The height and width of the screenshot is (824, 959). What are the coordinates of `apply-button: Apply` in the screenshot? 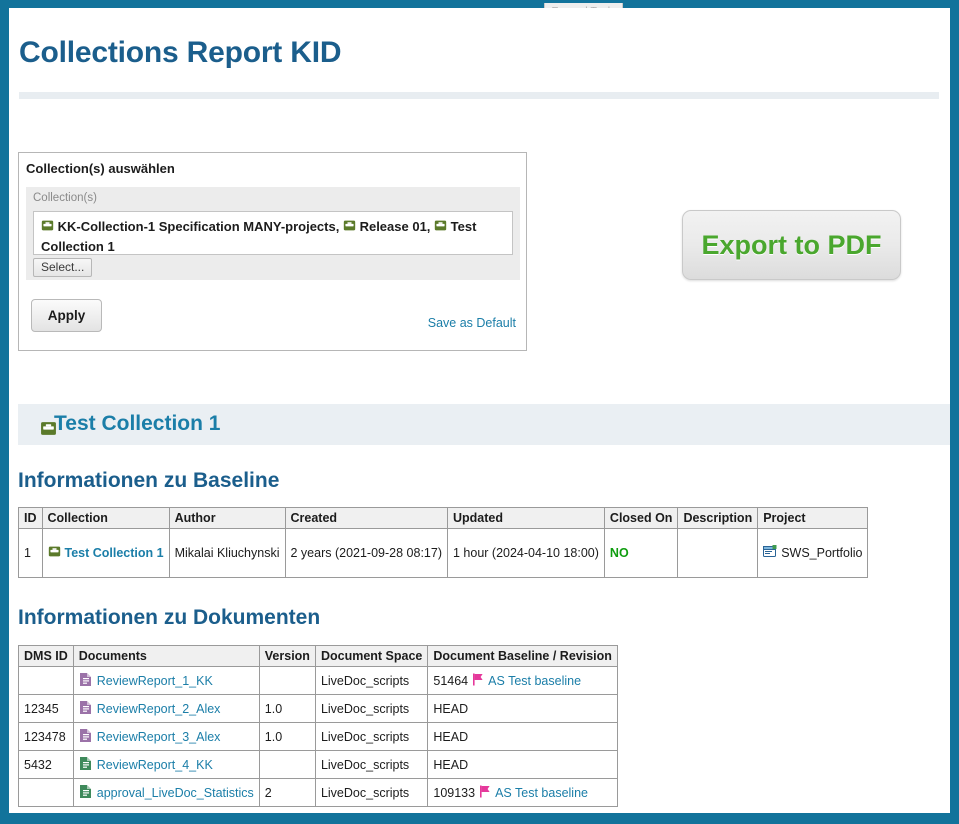 It's located at (66, 315).